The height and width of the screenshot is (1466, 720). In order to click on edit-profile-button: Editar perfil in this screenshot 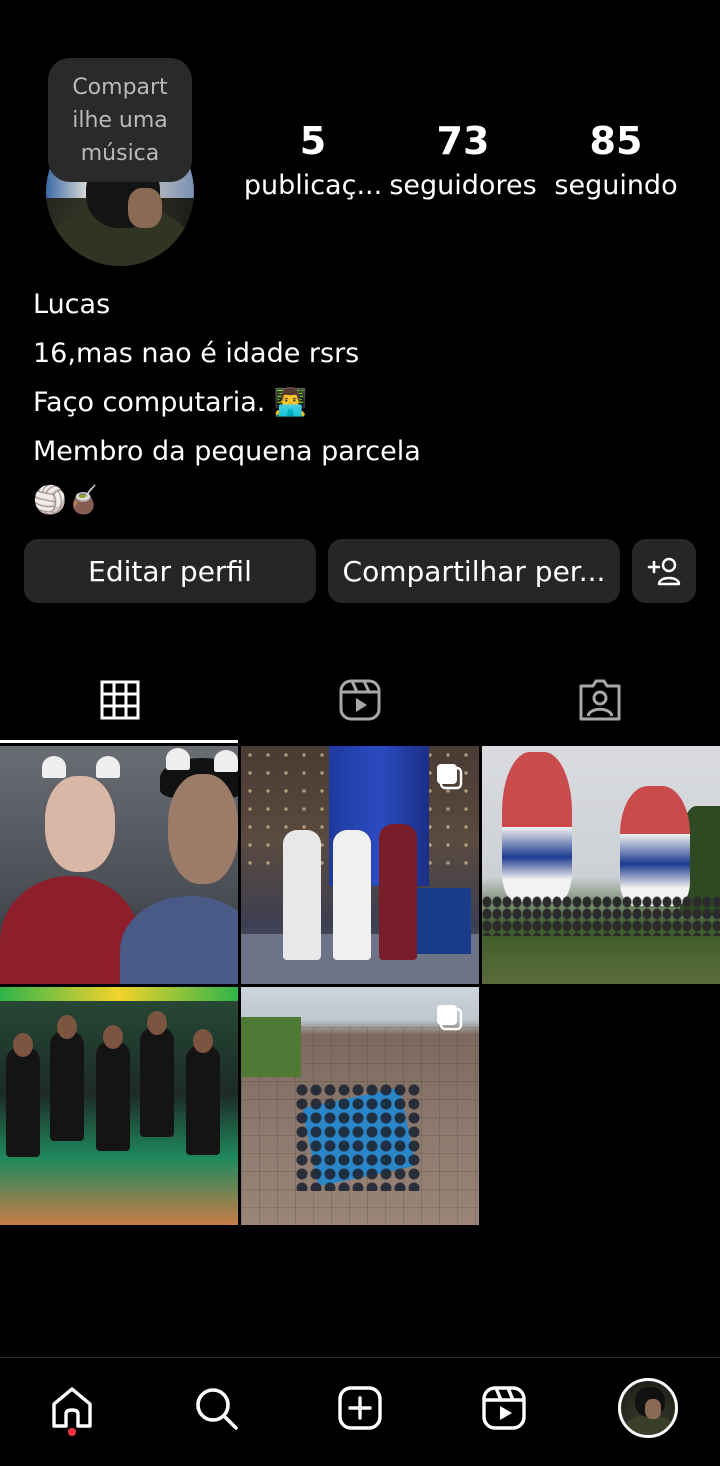, I will do `click(170, 571)`.